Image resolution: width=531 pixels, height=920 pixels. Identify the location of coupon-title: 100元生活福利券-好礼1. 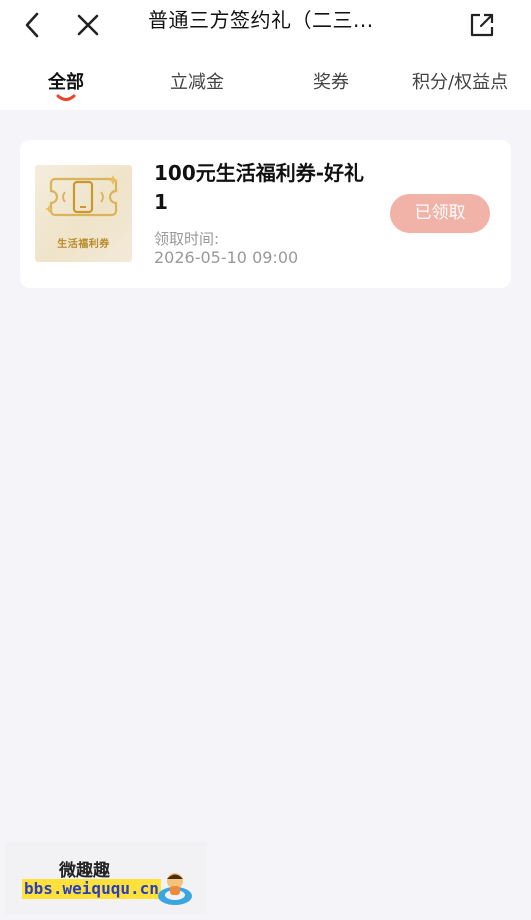
(259, 187).